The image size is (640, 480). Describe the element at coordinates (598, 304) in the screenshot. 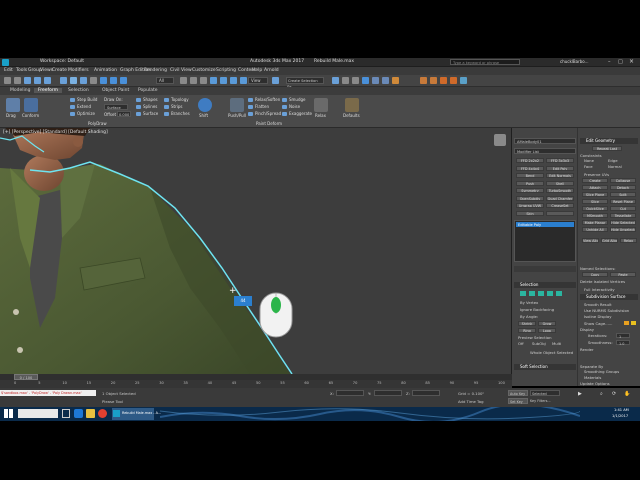

I see `smooth-result-checkbox: Smooth Result` at that location.